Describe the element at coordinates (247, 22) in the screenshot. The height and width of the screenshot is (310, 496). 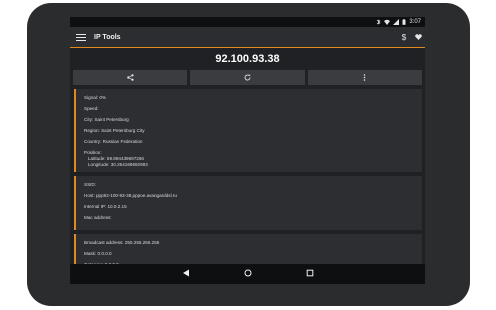
I see `status-bar: 3:07` at that location.